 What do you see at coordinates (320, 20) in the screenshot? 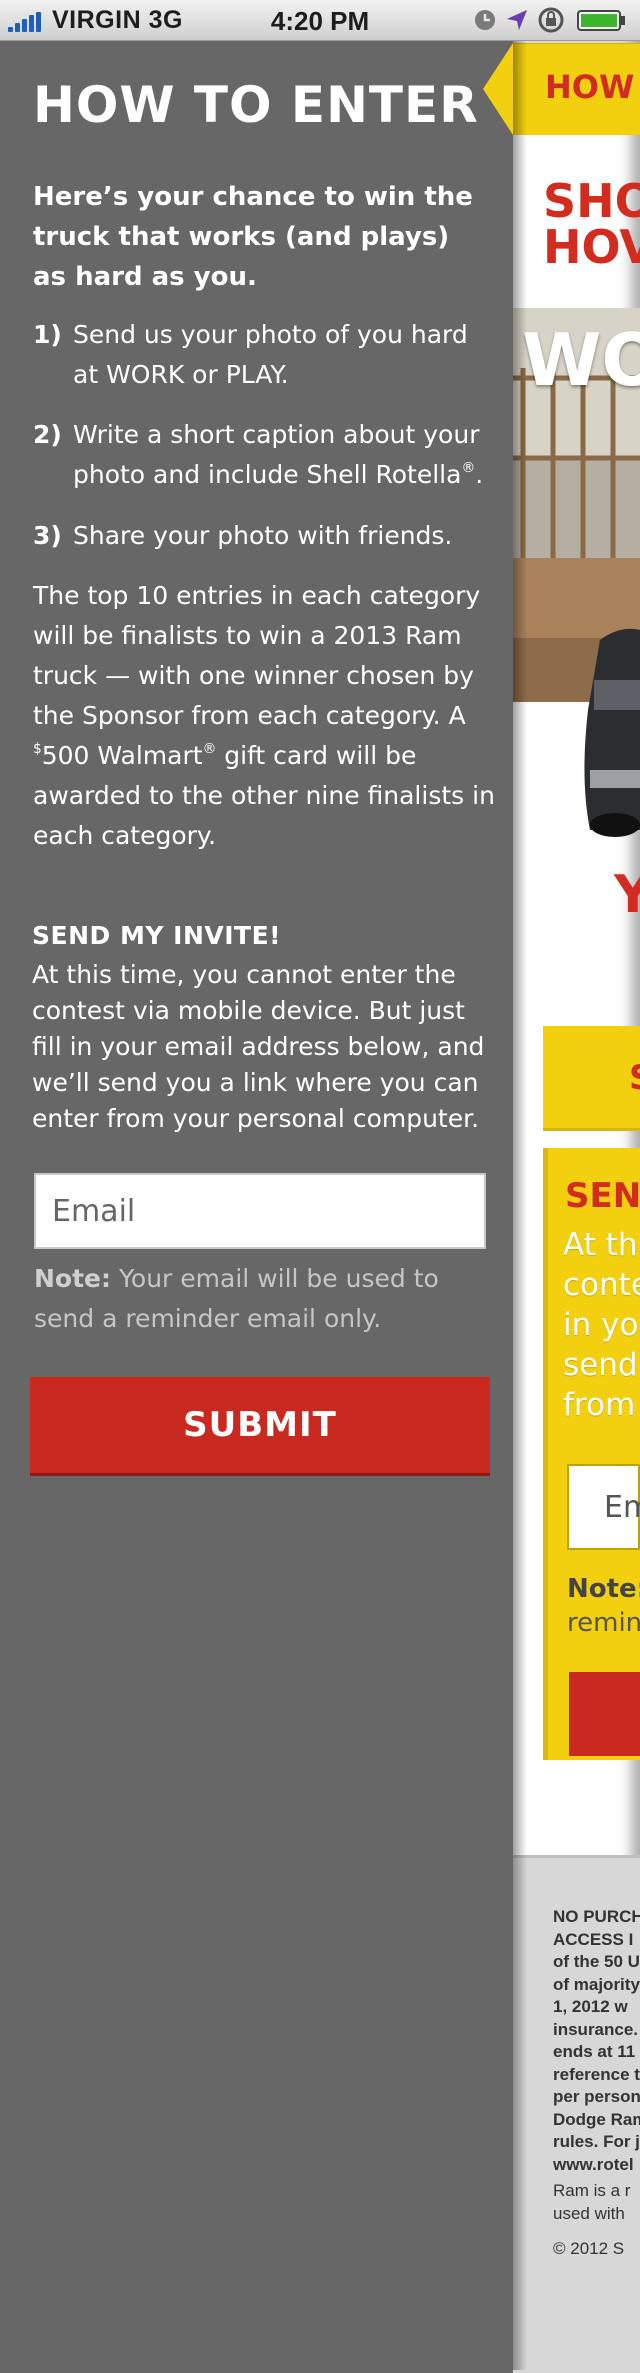
I see `status-bar: VIRGIN 3G 4:20 PM` at bounding box center [320, 20].